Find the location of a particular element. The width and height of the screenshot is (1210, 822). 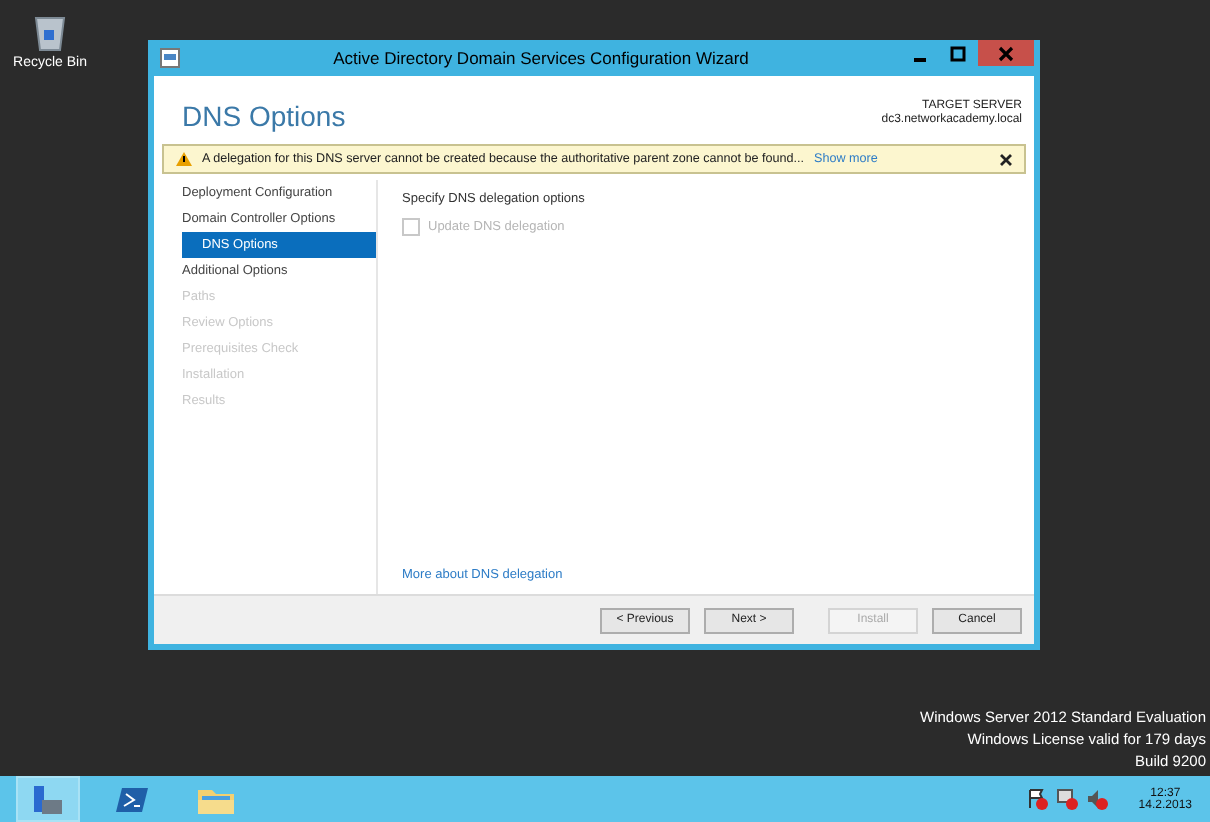

minimize-icon is located at coordinates (920, 59).